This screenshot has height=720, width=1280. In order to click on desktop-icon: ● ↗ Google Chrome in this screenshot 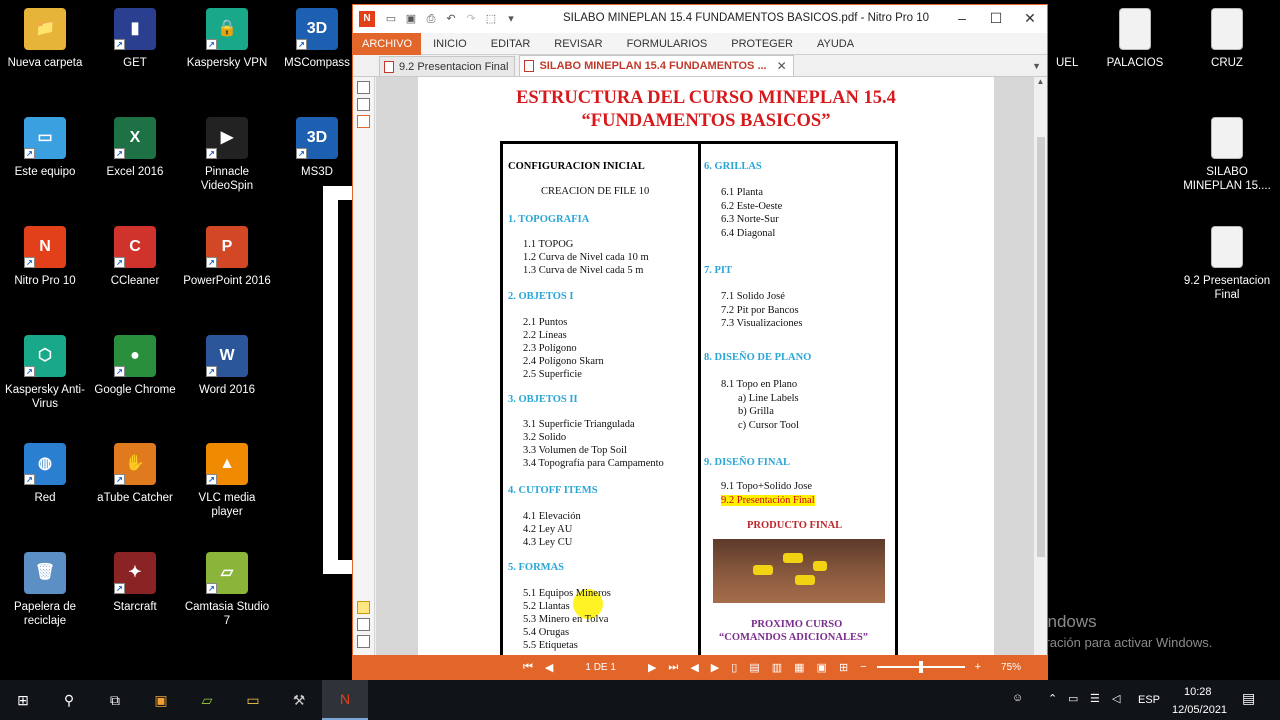, I will do `click(135, 366)`.